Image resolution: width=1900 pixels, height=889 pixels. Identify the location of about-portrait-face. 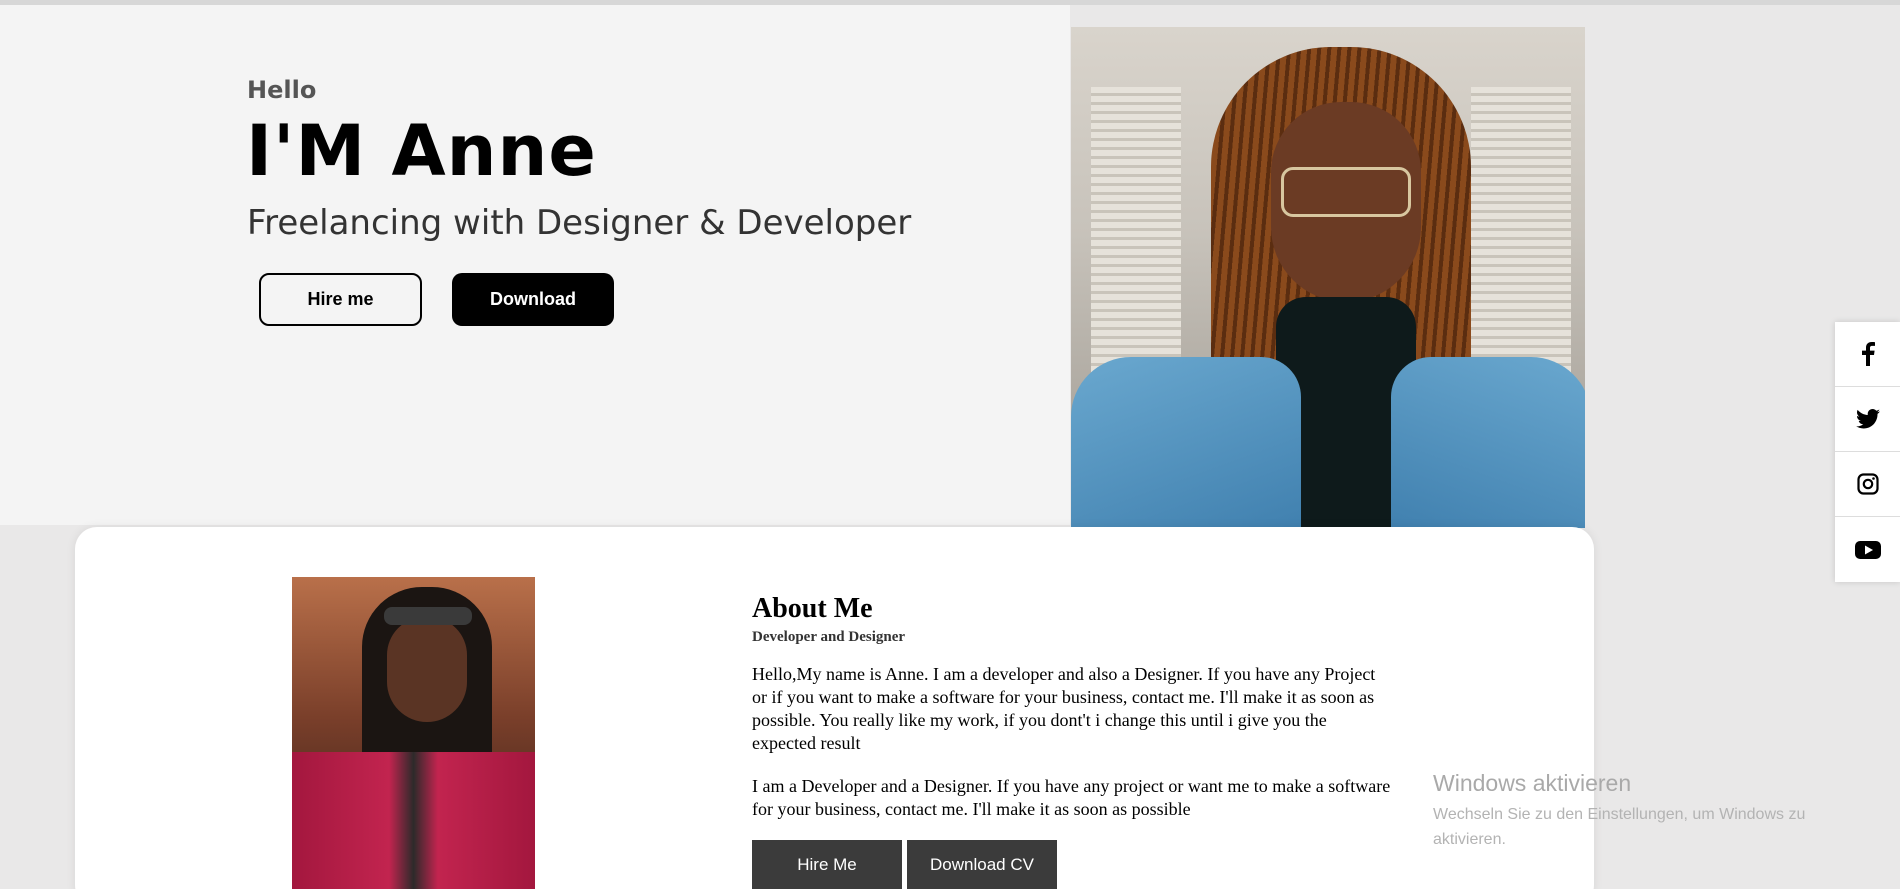
(427, 669).